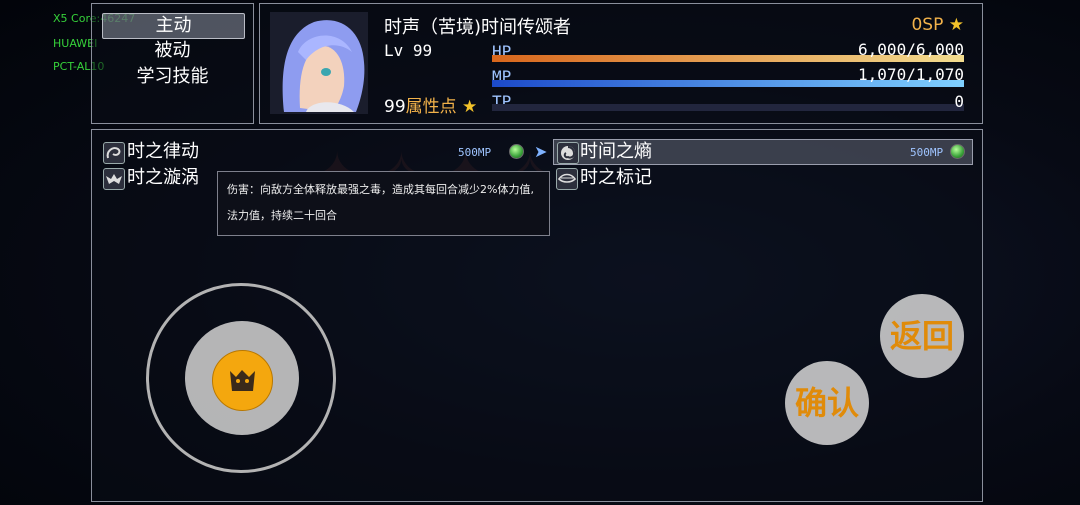 The height and width of the screenshot is (505, 1080). I want to click on sp-star-icon: ★, so click(956, 25).